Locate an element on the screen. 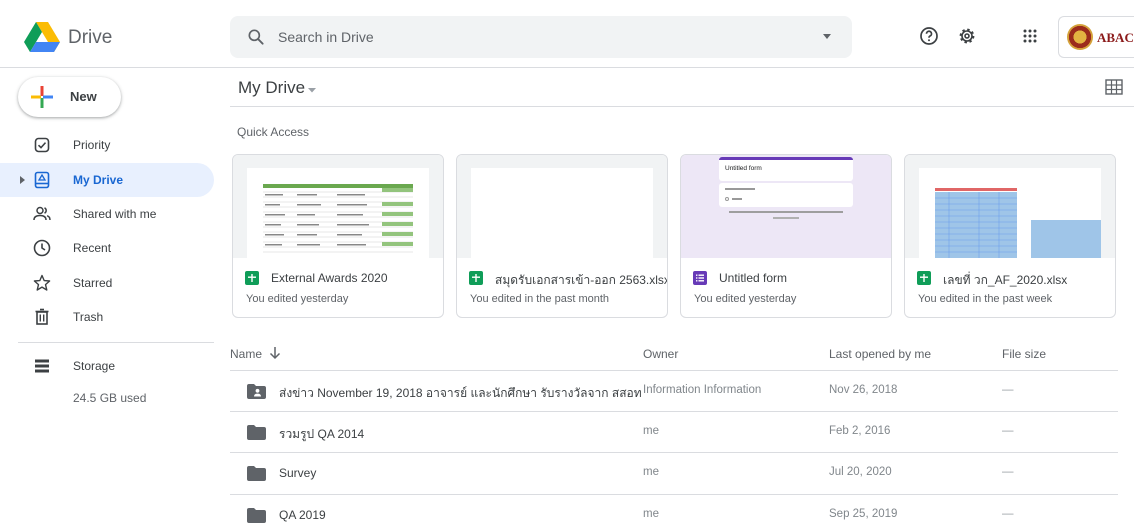 This screenshot has height=529, width=1134. grid-view-icon is located at coordinates (1114, 87).